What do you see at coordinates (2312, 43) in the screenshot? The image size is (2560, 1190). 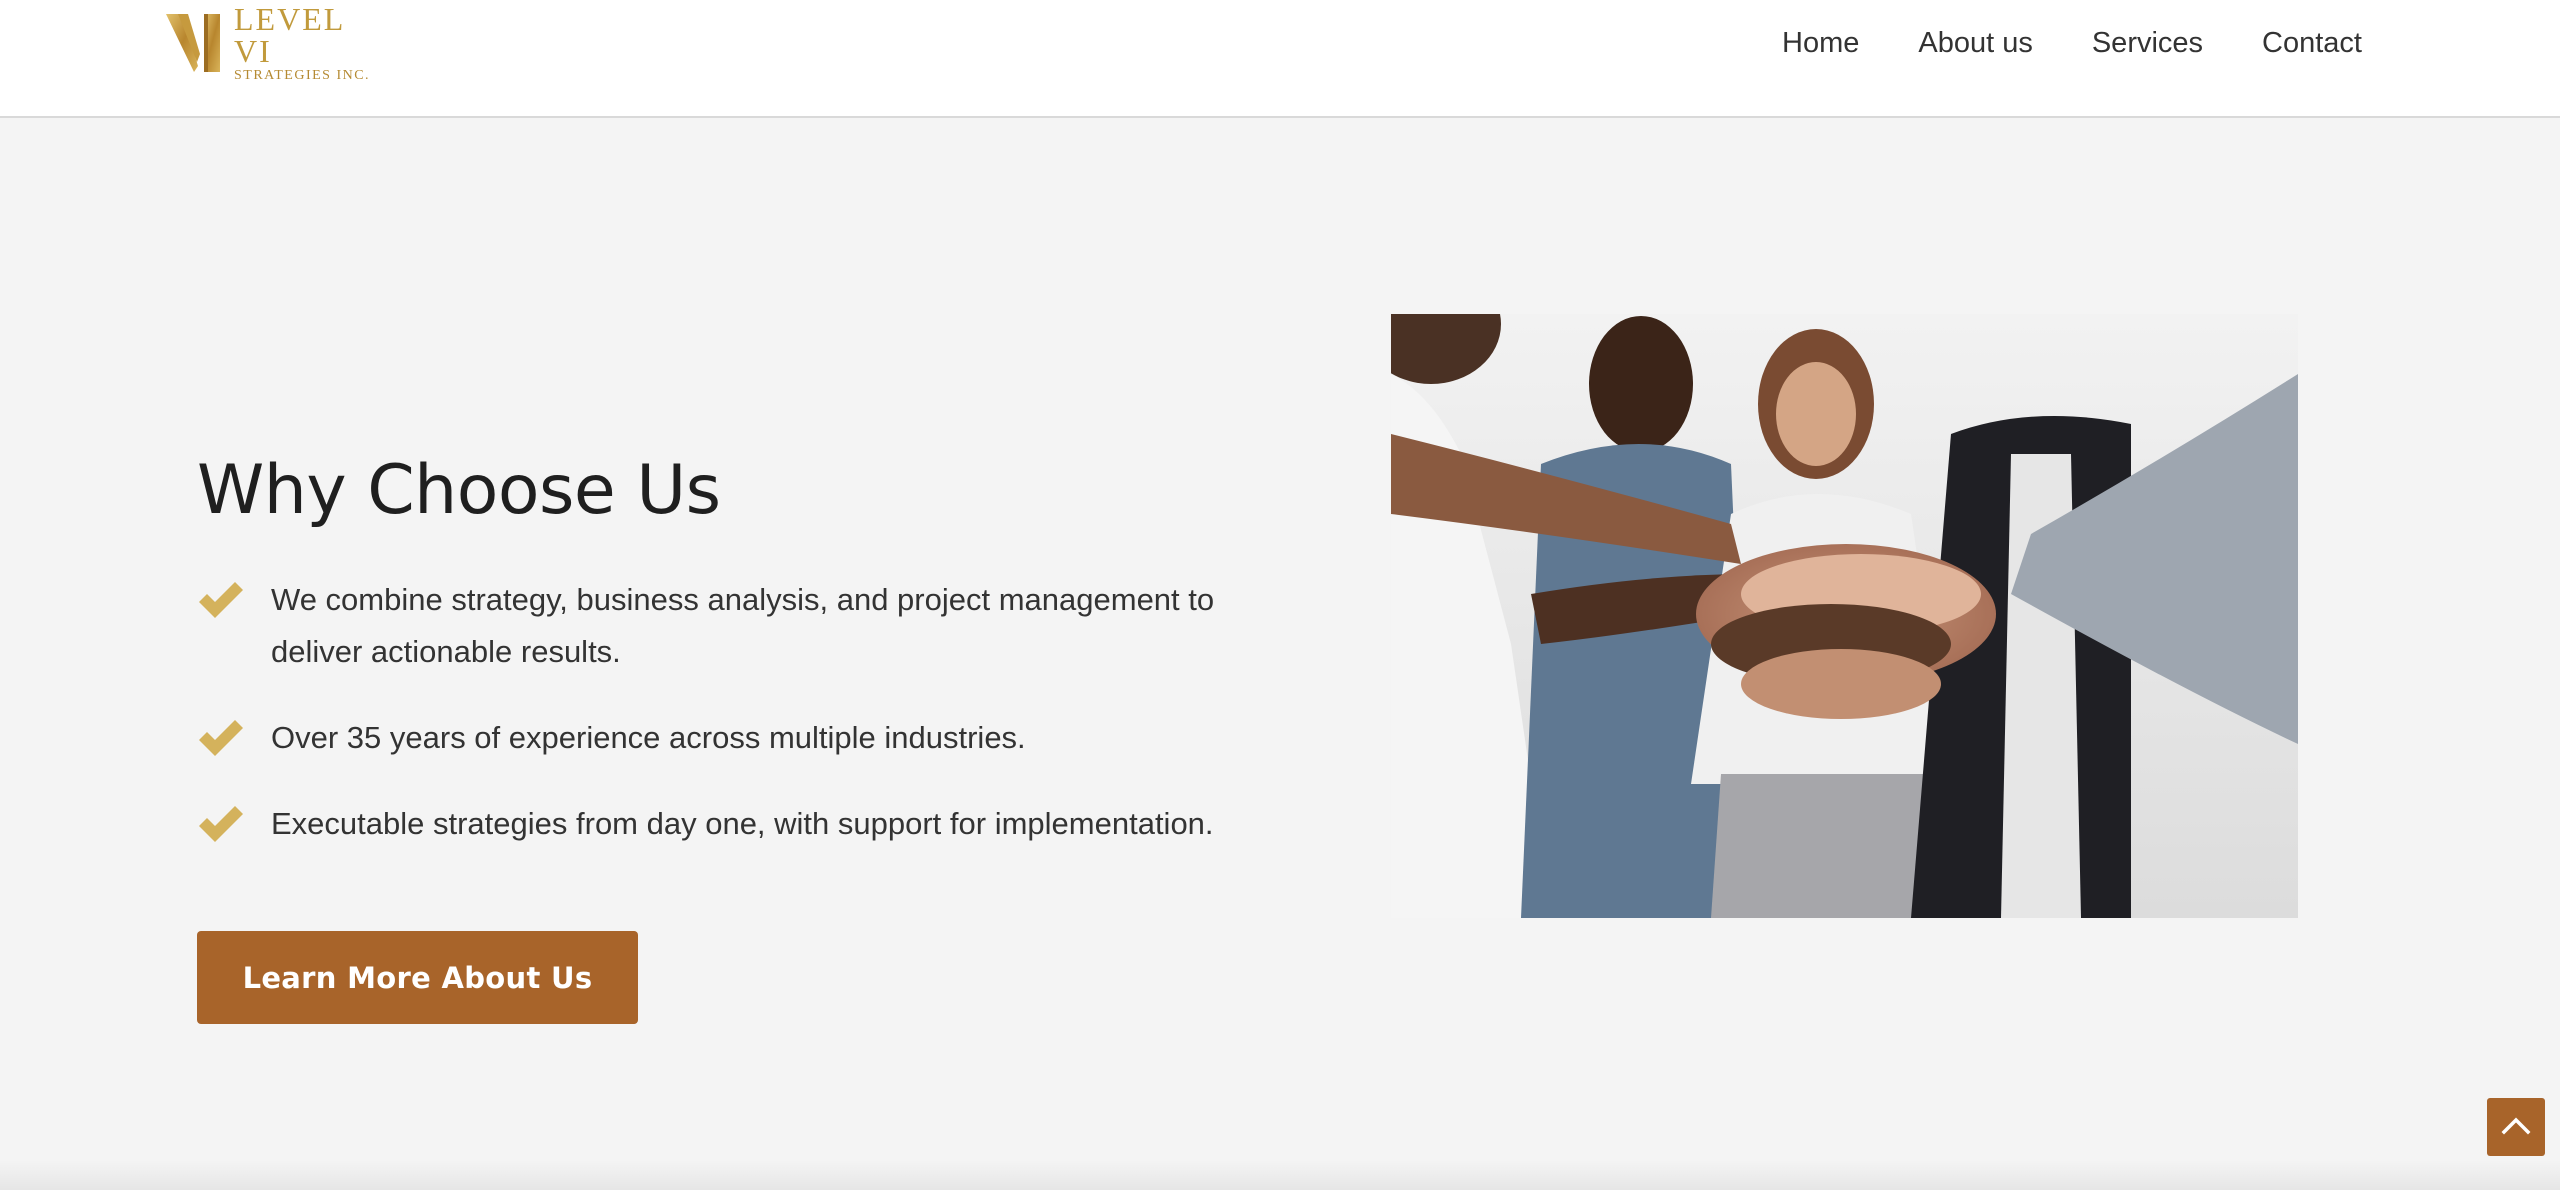 I see `nav-contact: Contact` at bounding box center [2312, 43].